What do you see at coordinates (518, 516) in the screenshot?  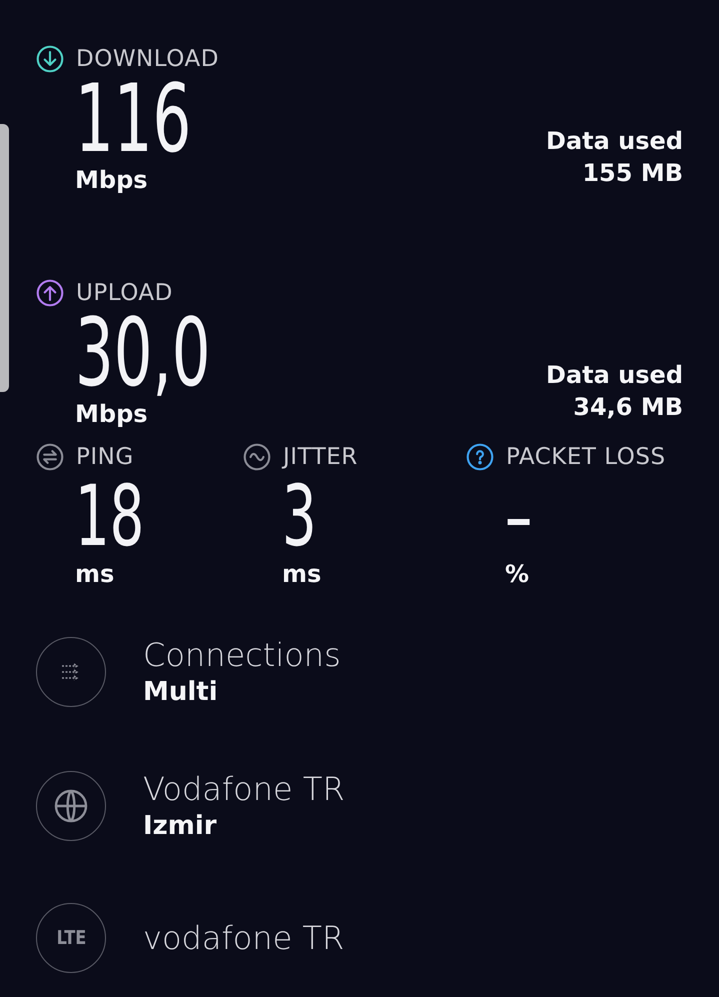 I see `metric-value: –` at bounding box center [518, 516].